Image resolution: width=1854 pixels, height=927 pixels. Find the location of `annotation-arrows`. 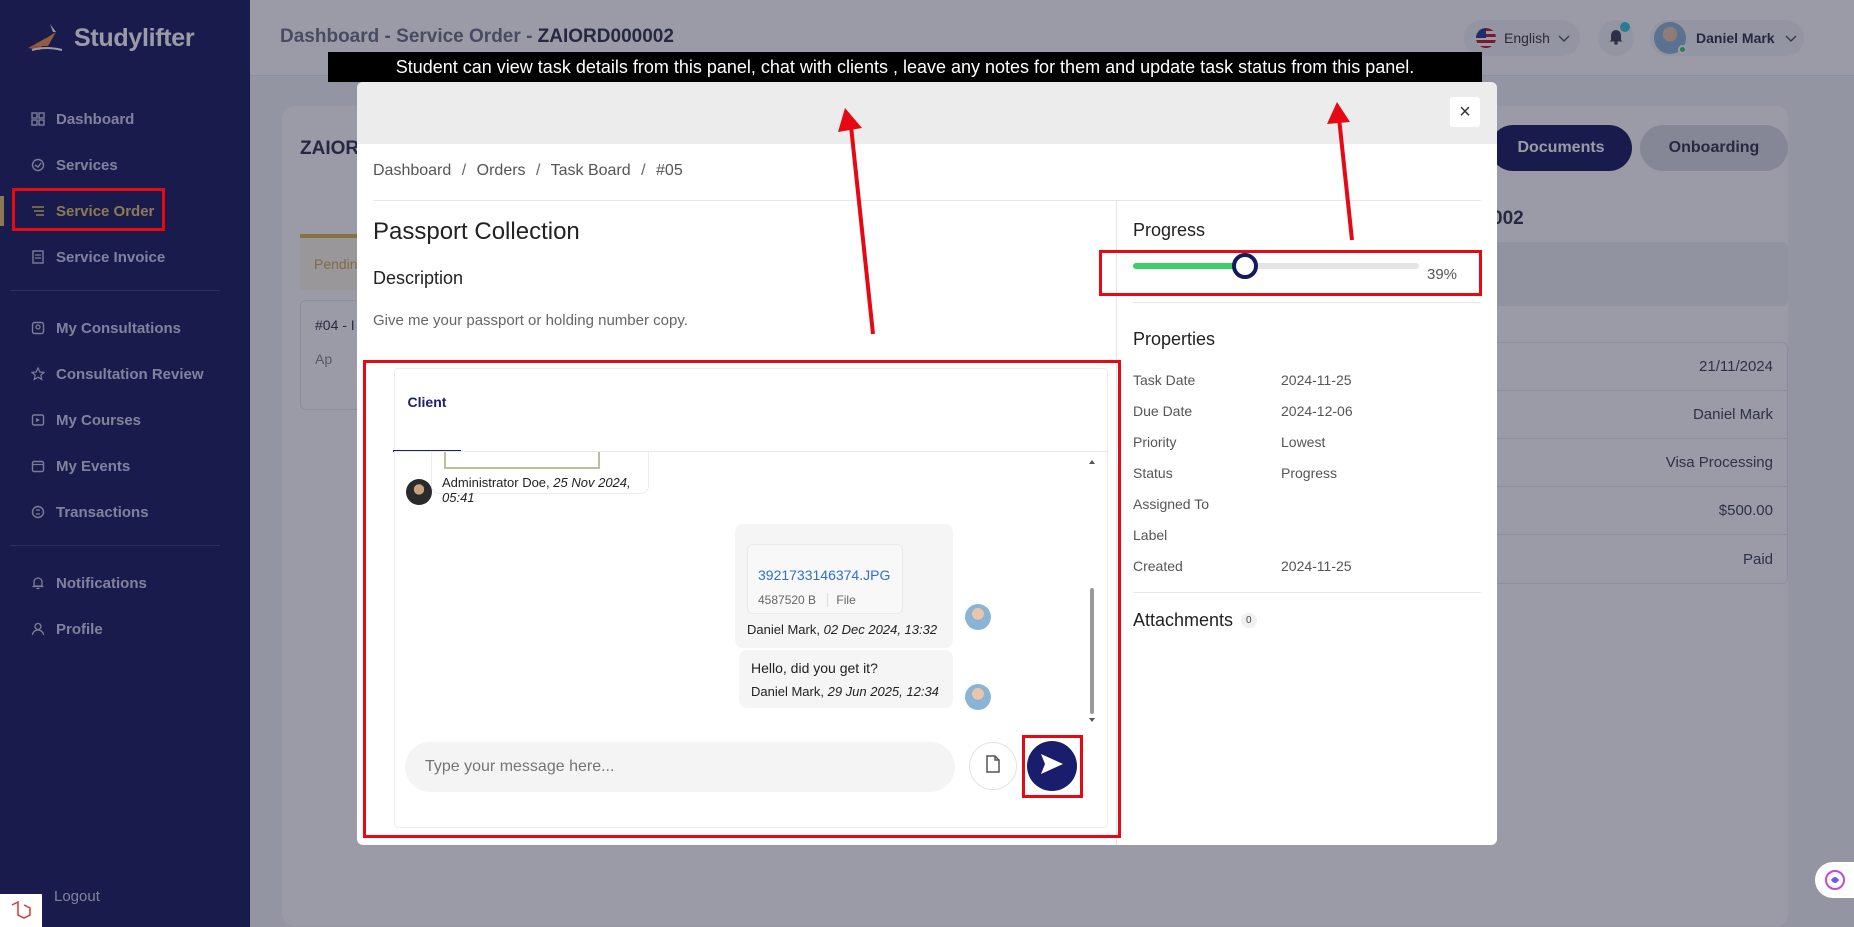

annotation-arrows is located at coordinates (1096, 218).